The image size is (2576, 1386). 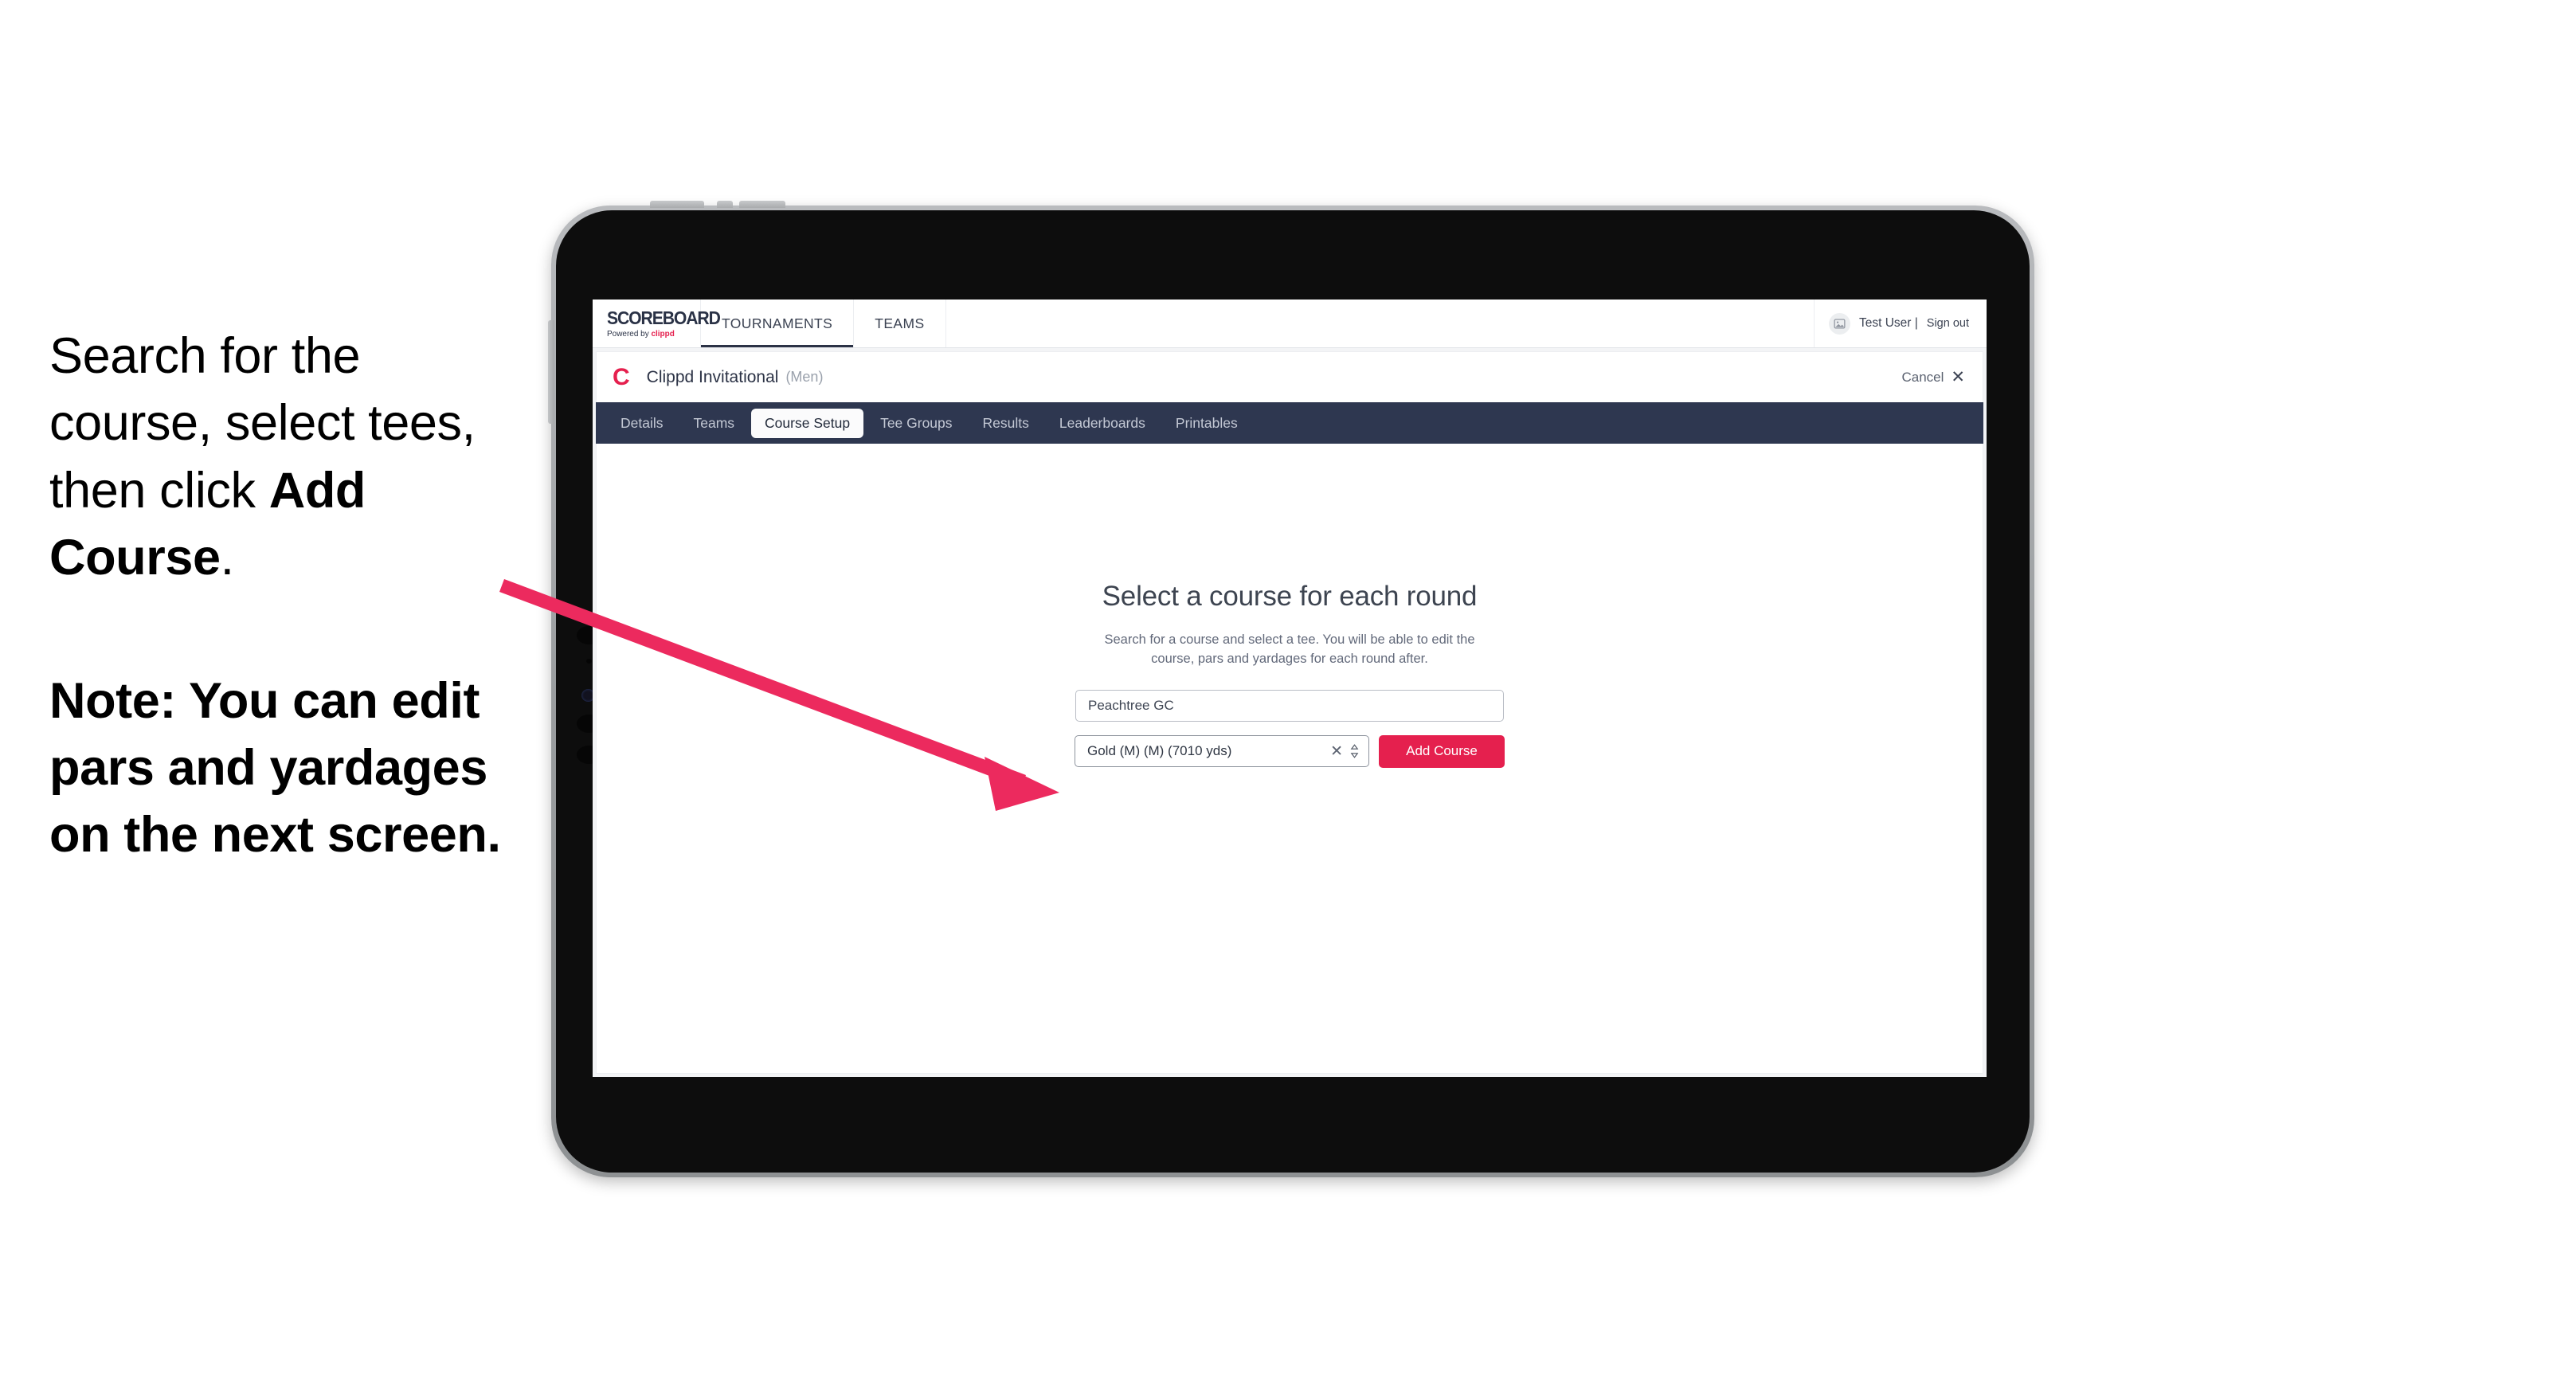 I want to click on user-name-label: Test User |, so click(x=1888, y=323).